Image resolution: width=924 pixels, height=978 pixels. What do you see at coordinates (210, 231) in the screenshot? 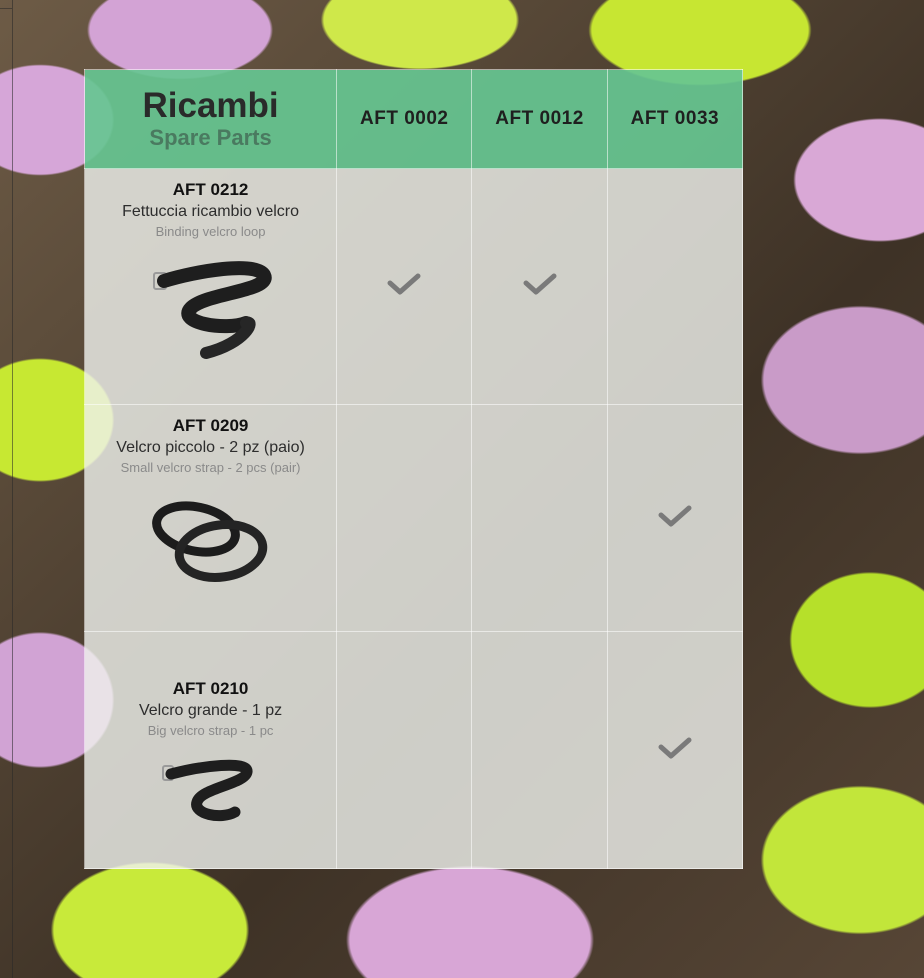
I see `part-name-en: Binding velcro loop` at bounding box center [210, 231].